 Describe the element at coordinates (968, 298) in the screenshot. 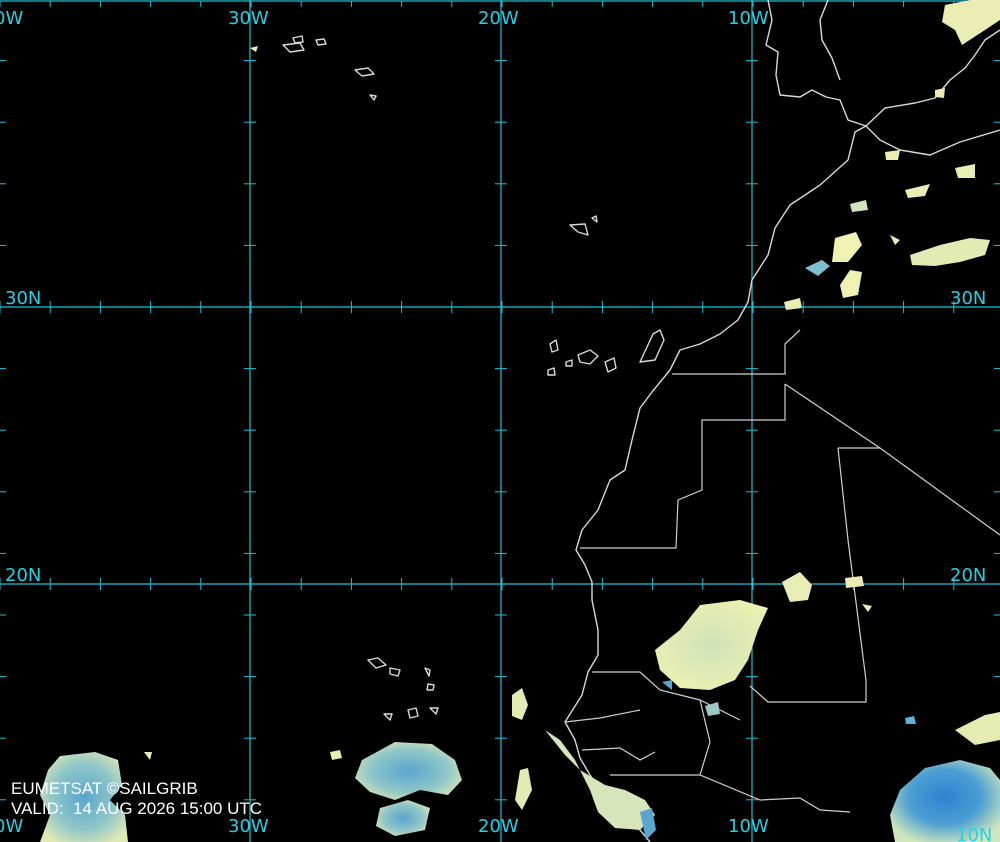

I see `lat-label-right-0: 30N` at that location.